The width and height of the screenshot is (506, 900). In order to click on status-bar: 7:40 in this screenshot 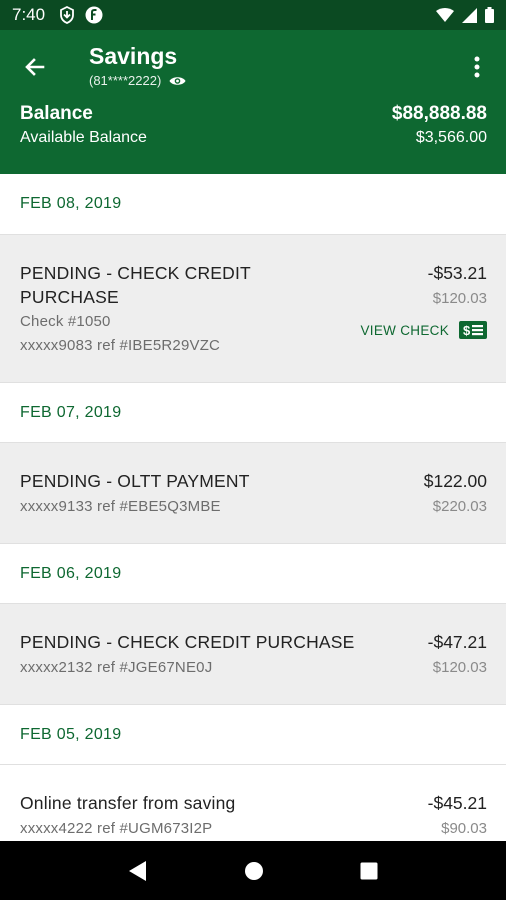, I will do `click(253, 15)`.